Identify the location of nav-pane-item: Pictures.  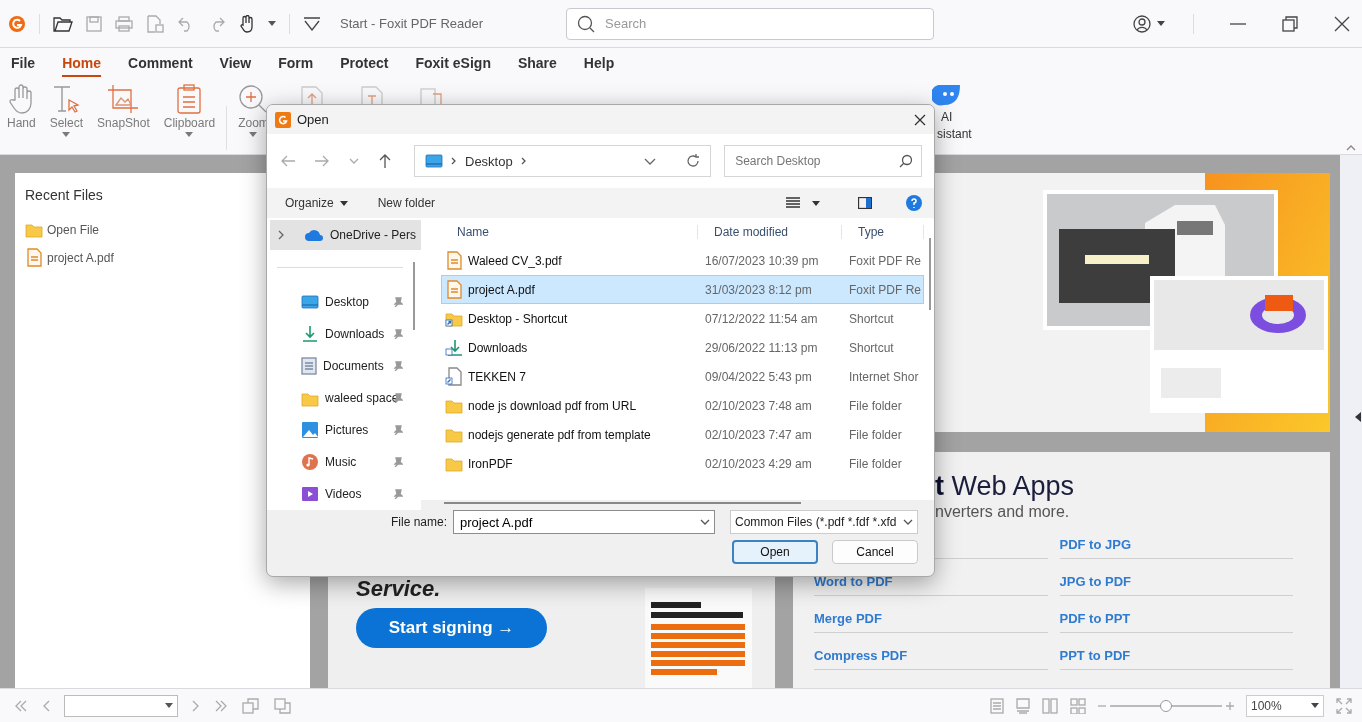
(337, 430).